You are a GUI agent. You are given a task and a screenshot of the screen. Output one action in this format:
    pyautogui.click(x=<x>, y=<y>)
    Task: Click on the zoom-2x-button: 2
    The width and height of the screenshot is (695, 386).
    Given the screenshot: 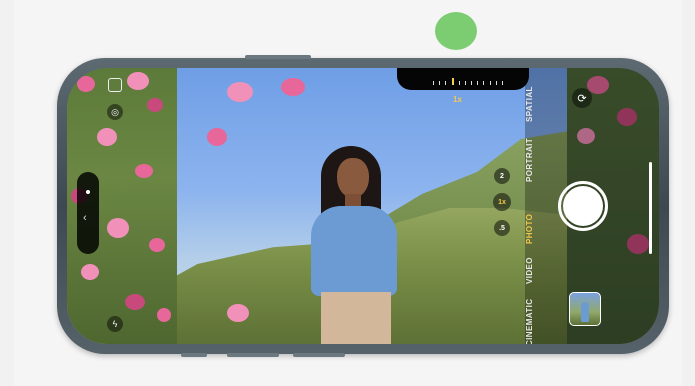 What is the action you would take?
    pyautogui.click(x=502, y=176)
    